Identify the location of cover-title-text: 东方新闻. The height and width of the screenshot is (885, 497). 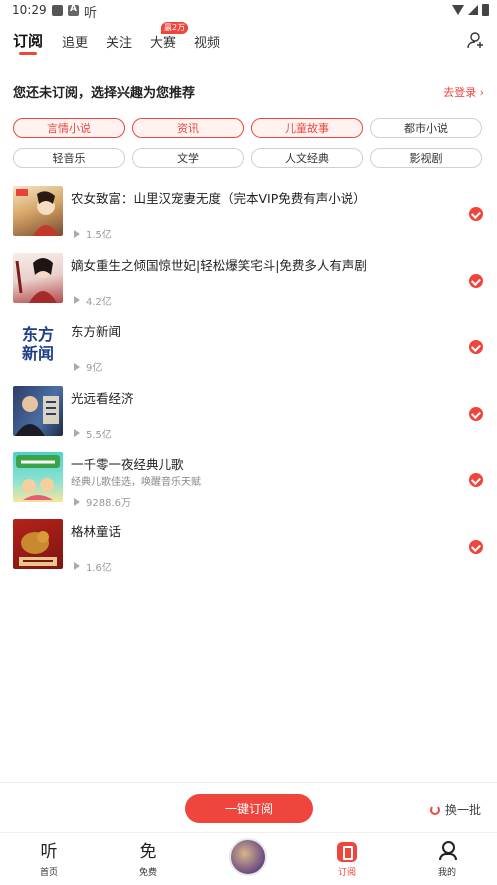
(37, 344).